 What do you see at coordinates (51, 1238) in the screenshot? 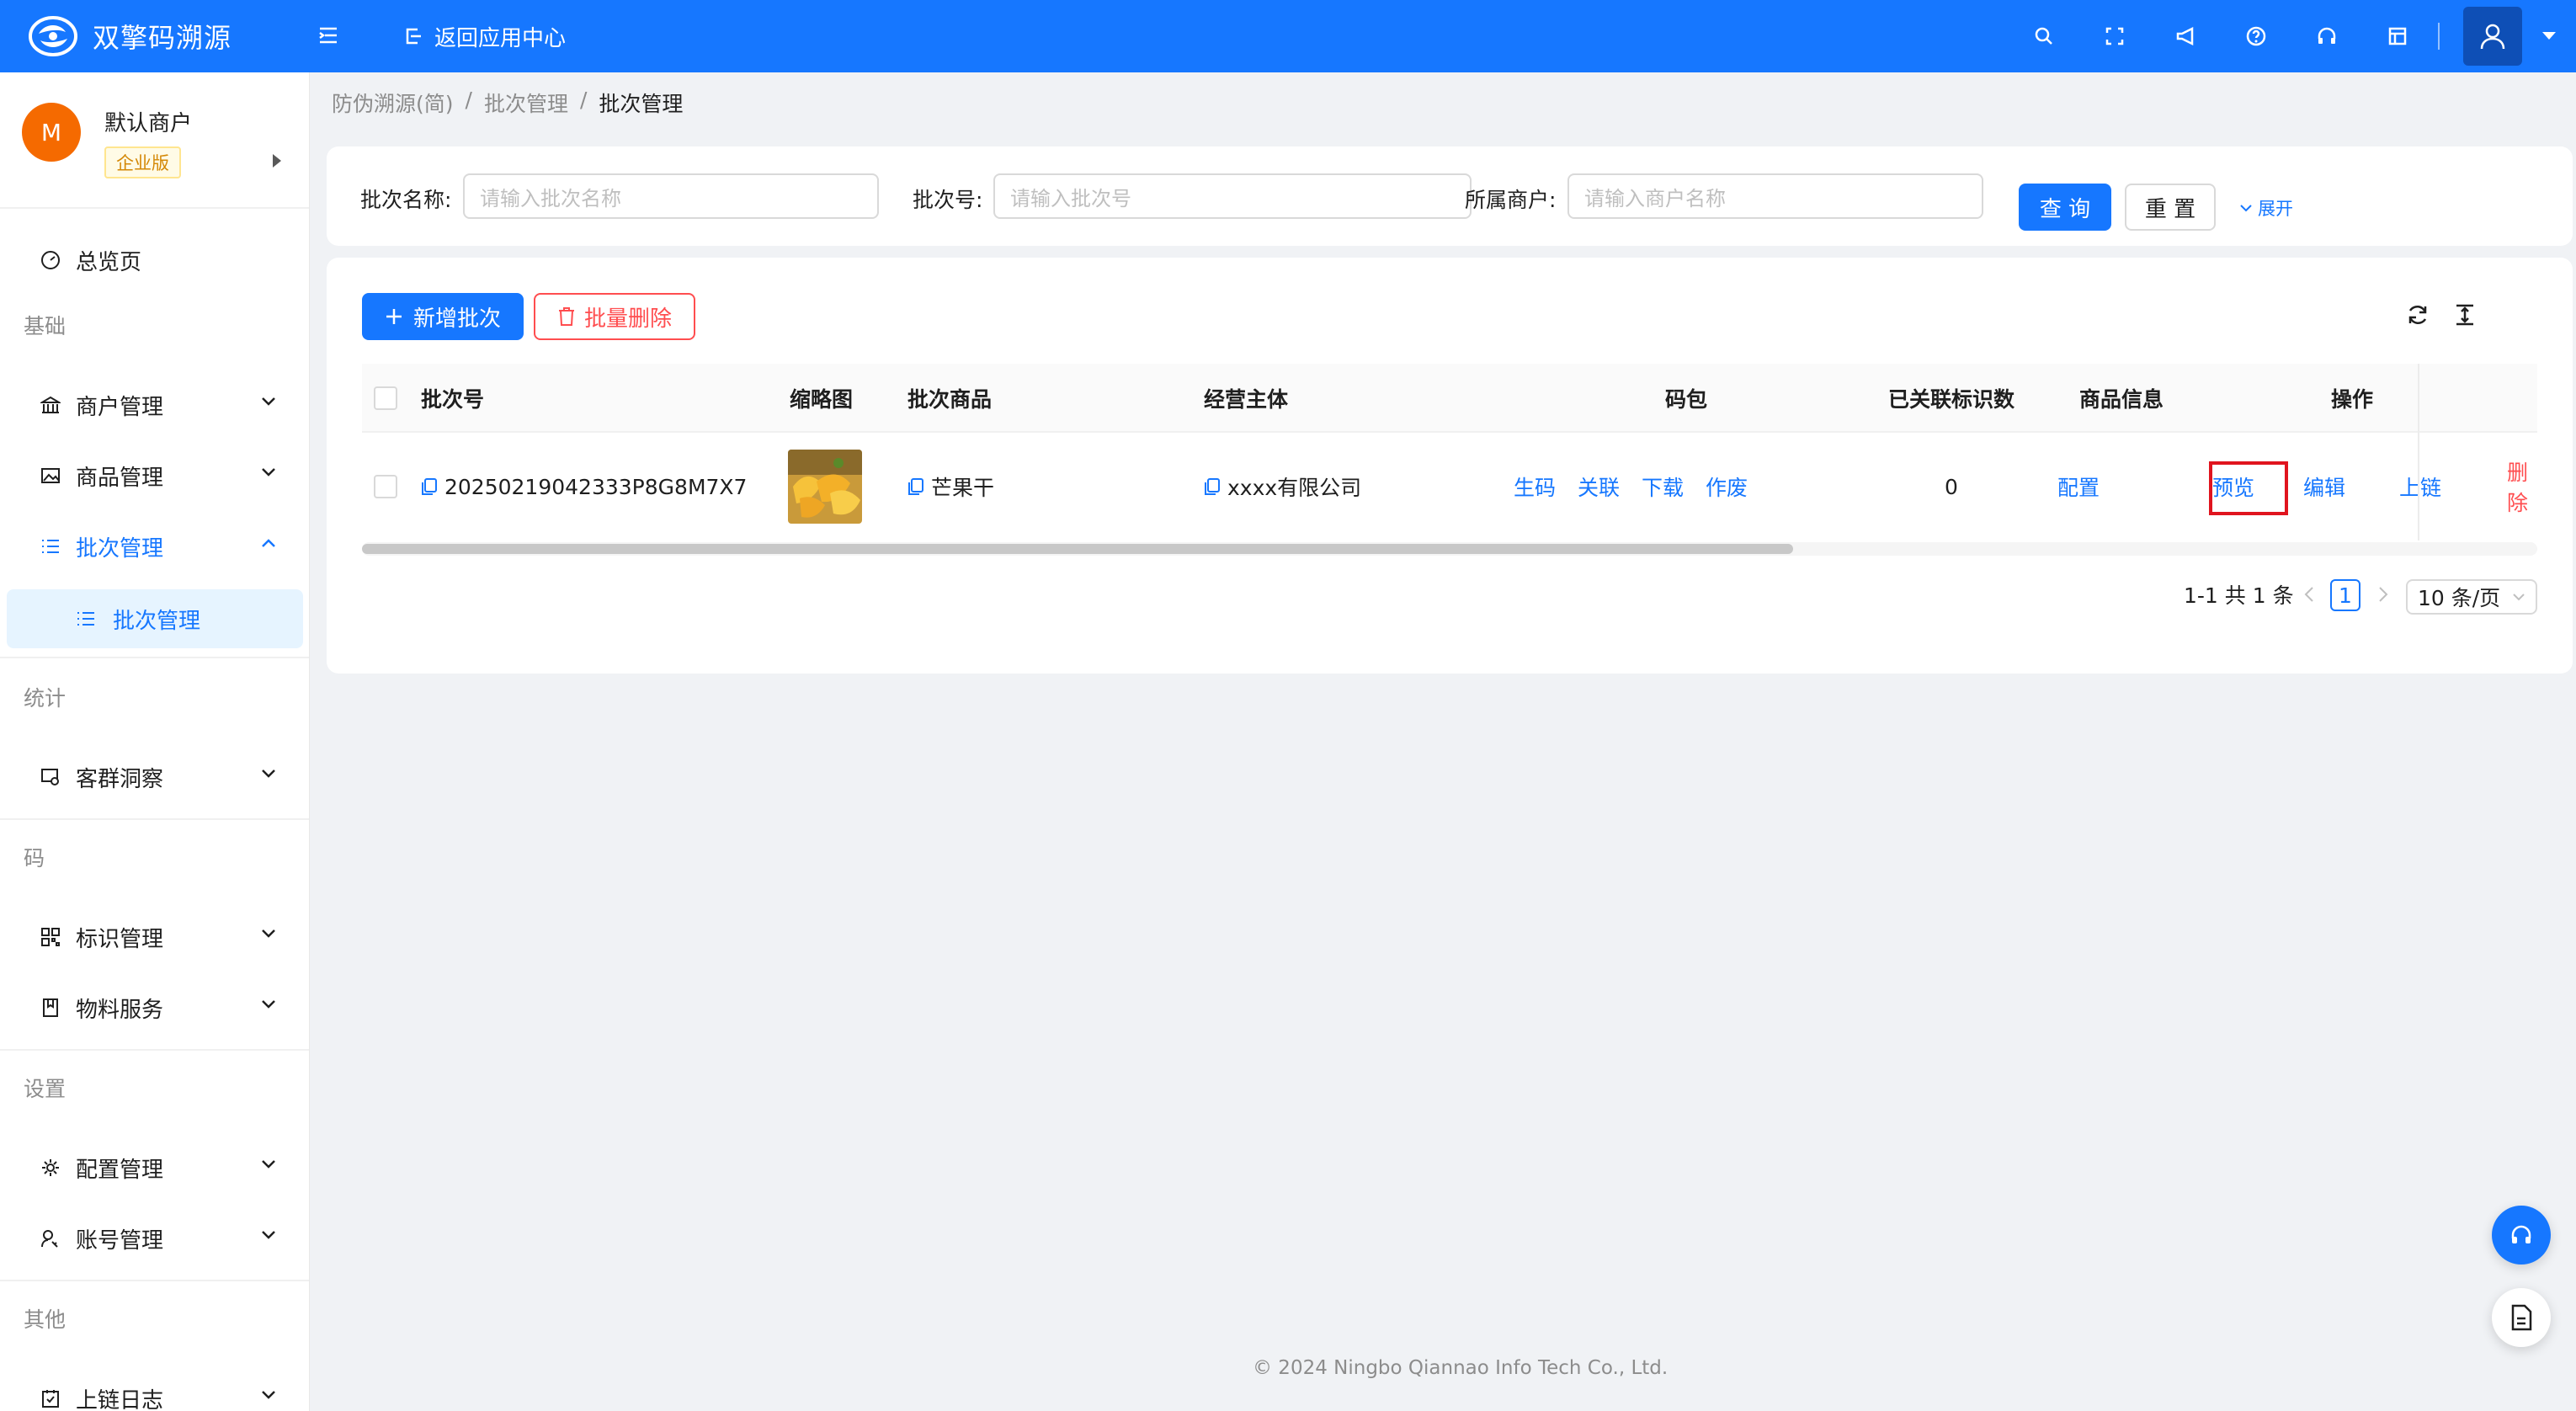
I see `user-key-icon` at bounding box center [51, 1238].